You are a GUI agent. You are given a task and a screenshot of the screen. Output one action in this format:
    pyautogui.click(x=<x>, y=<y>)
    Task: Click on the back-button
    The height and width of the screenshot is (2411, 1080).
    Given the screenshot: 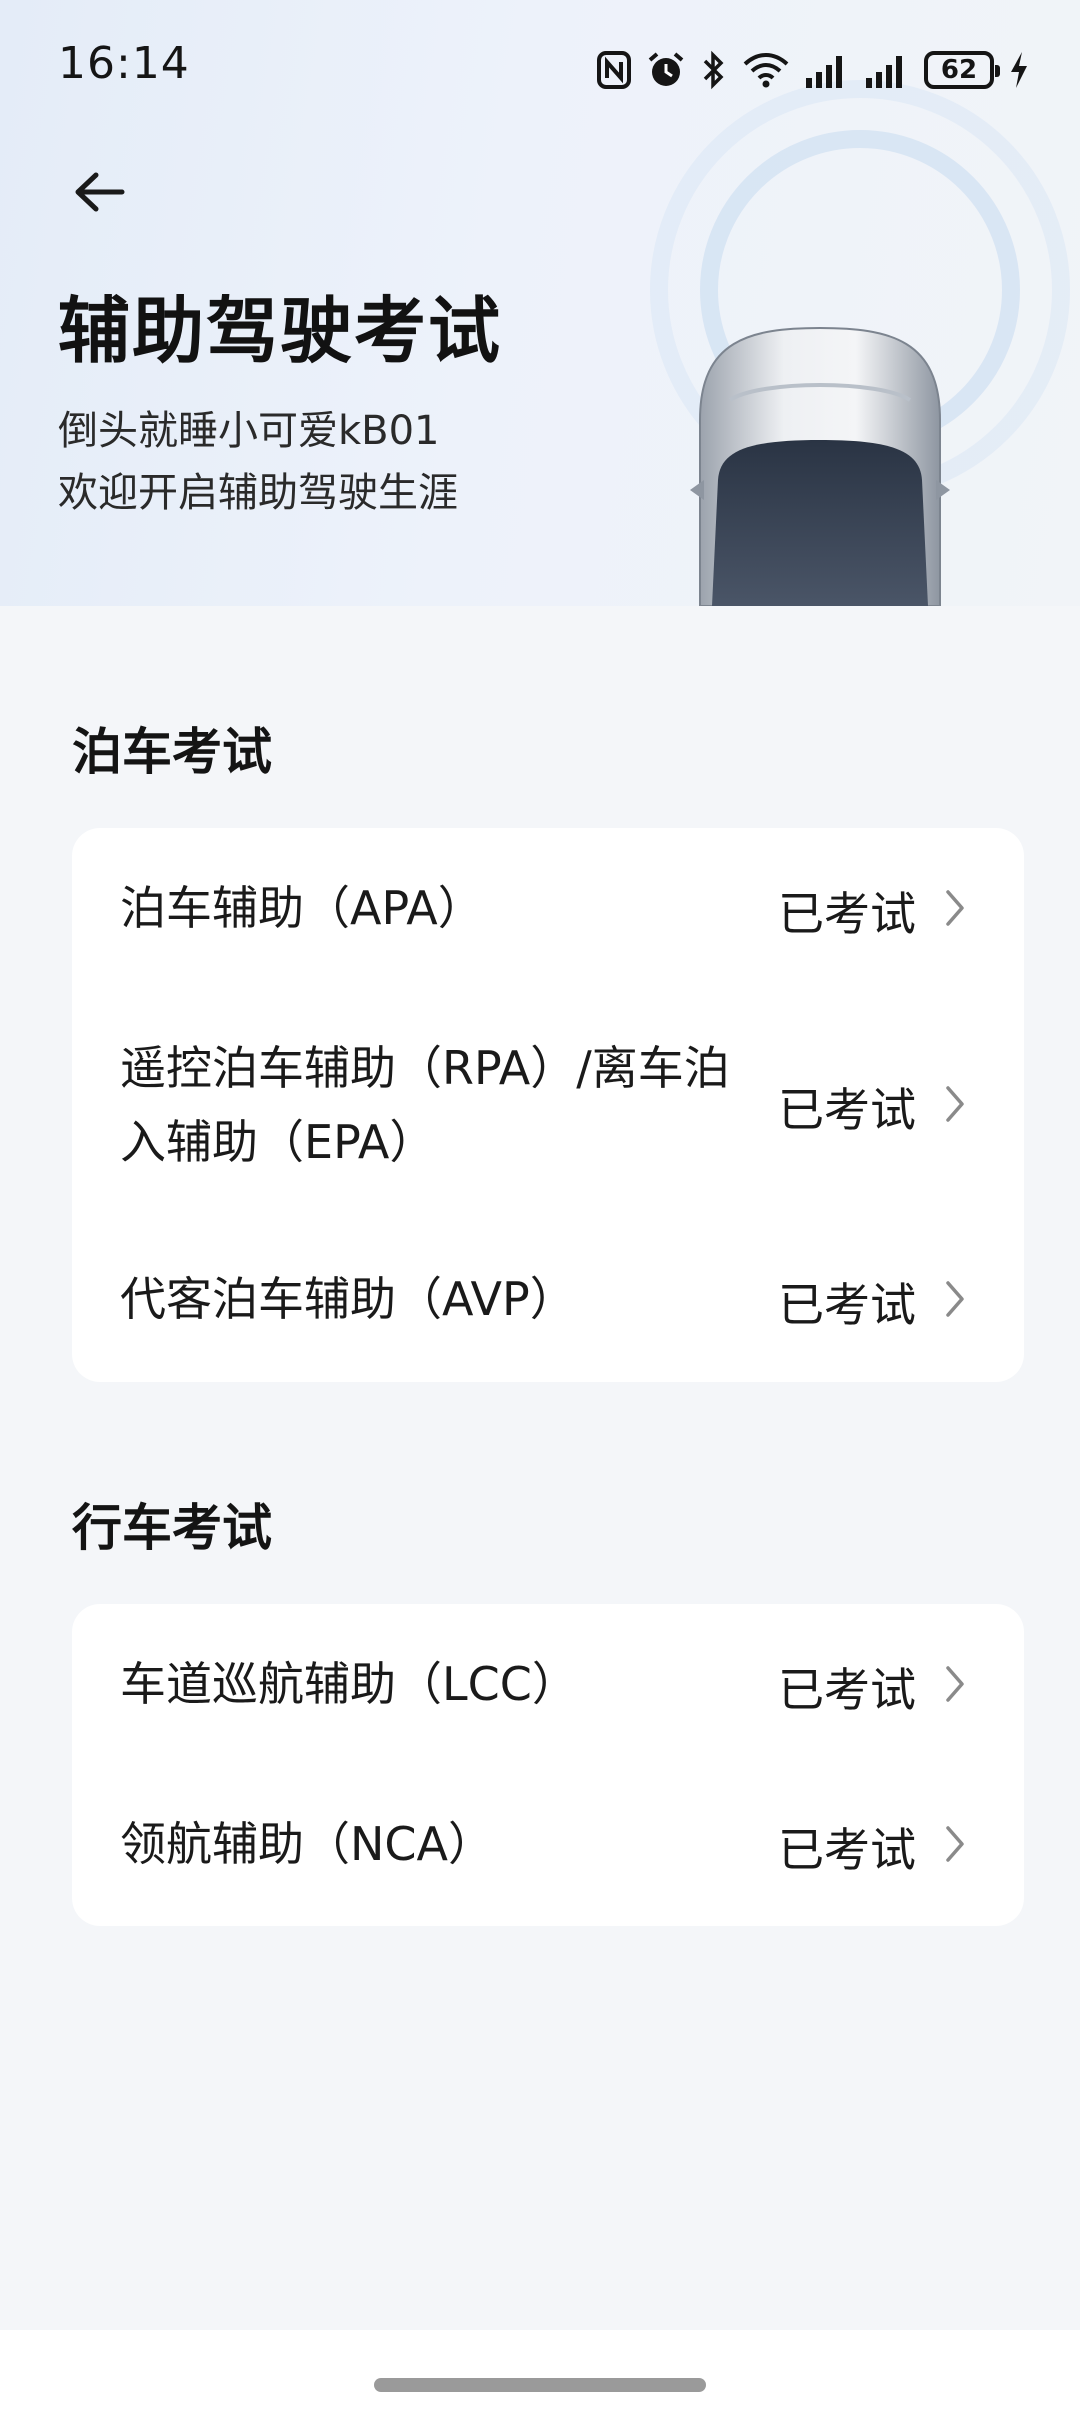 What is the action you would take?
    pyautogui.click(x=98, y=192)
    